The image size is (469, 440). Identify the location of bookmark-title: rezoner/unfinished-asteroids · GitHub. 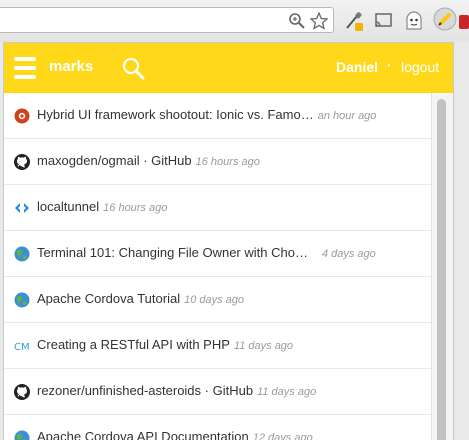
(145, 390).